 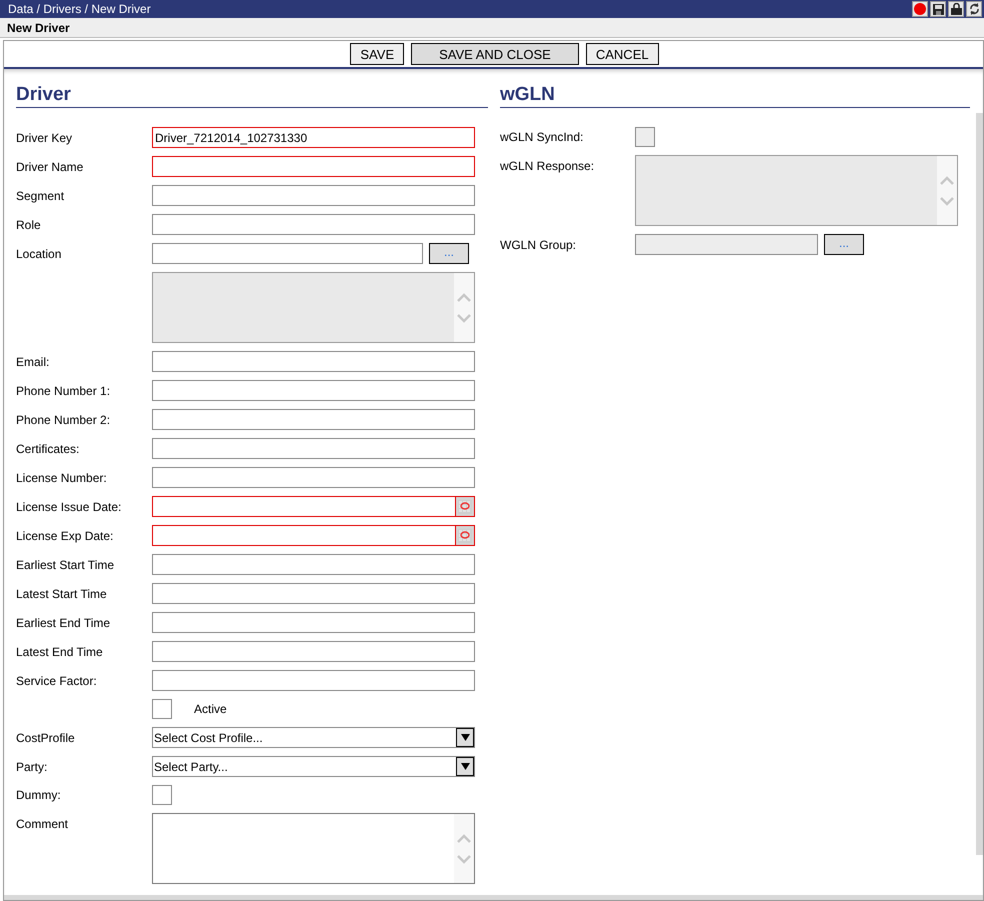 I want to click on field-label: Driver Name, so click(x=50, y=167).